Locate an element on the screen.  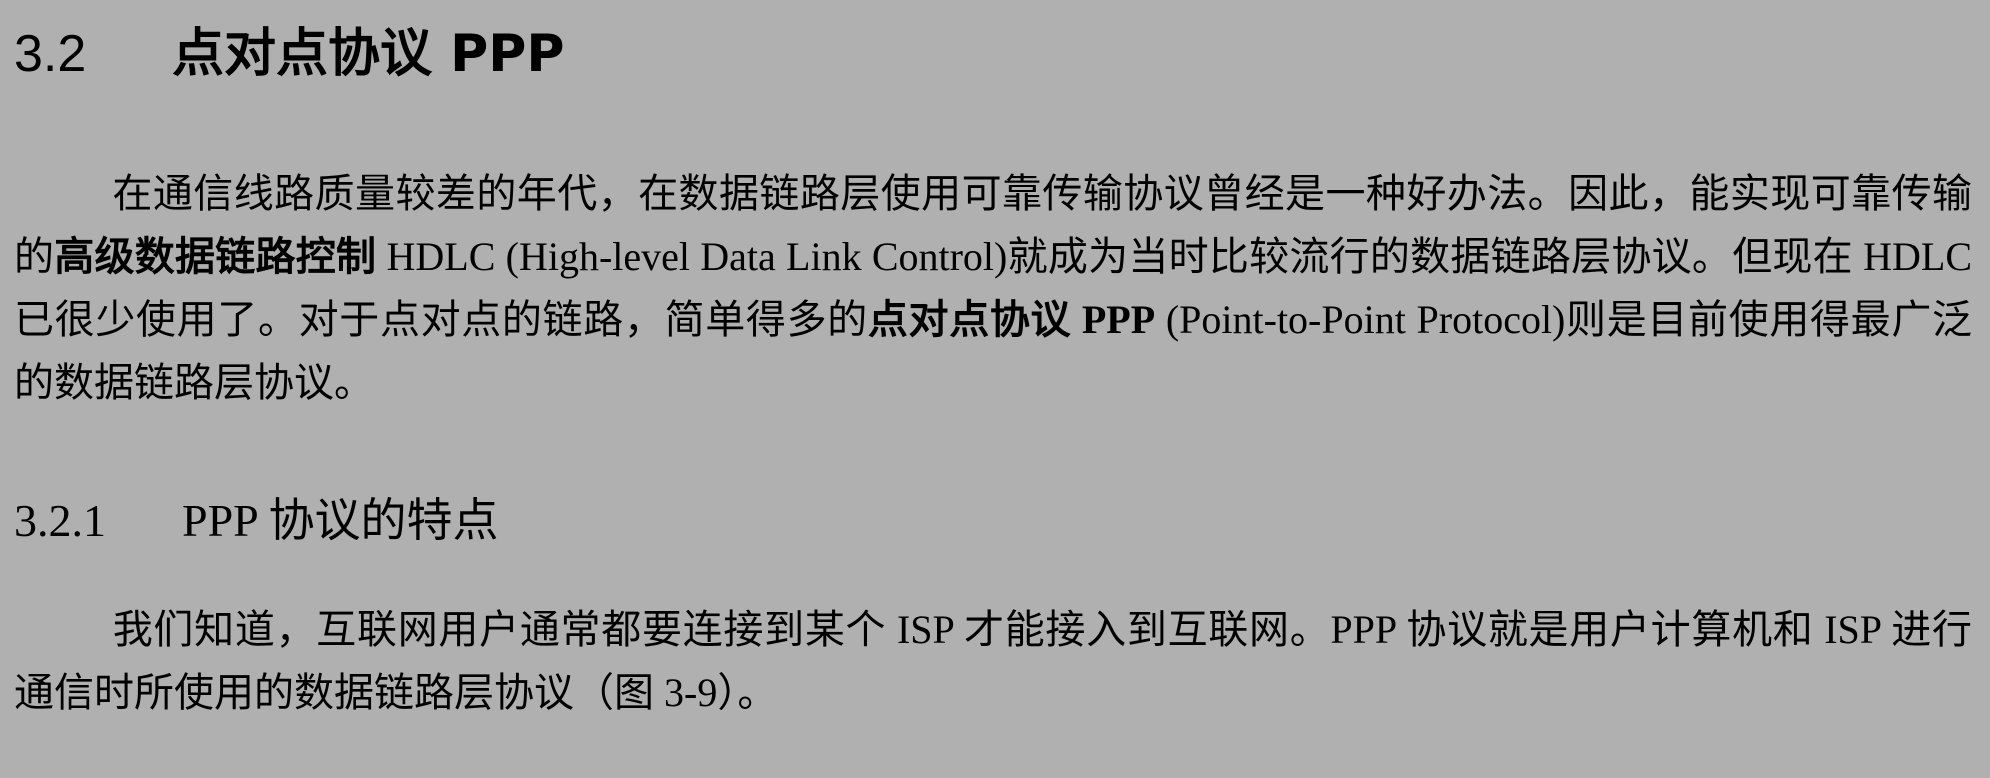
section-number: 3.2 is located at coordinates (50, 54).